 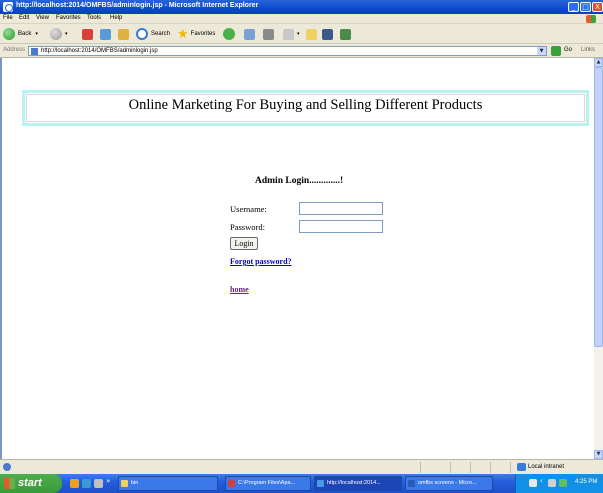 I want to click on research-button, so click(x=327, y=34).